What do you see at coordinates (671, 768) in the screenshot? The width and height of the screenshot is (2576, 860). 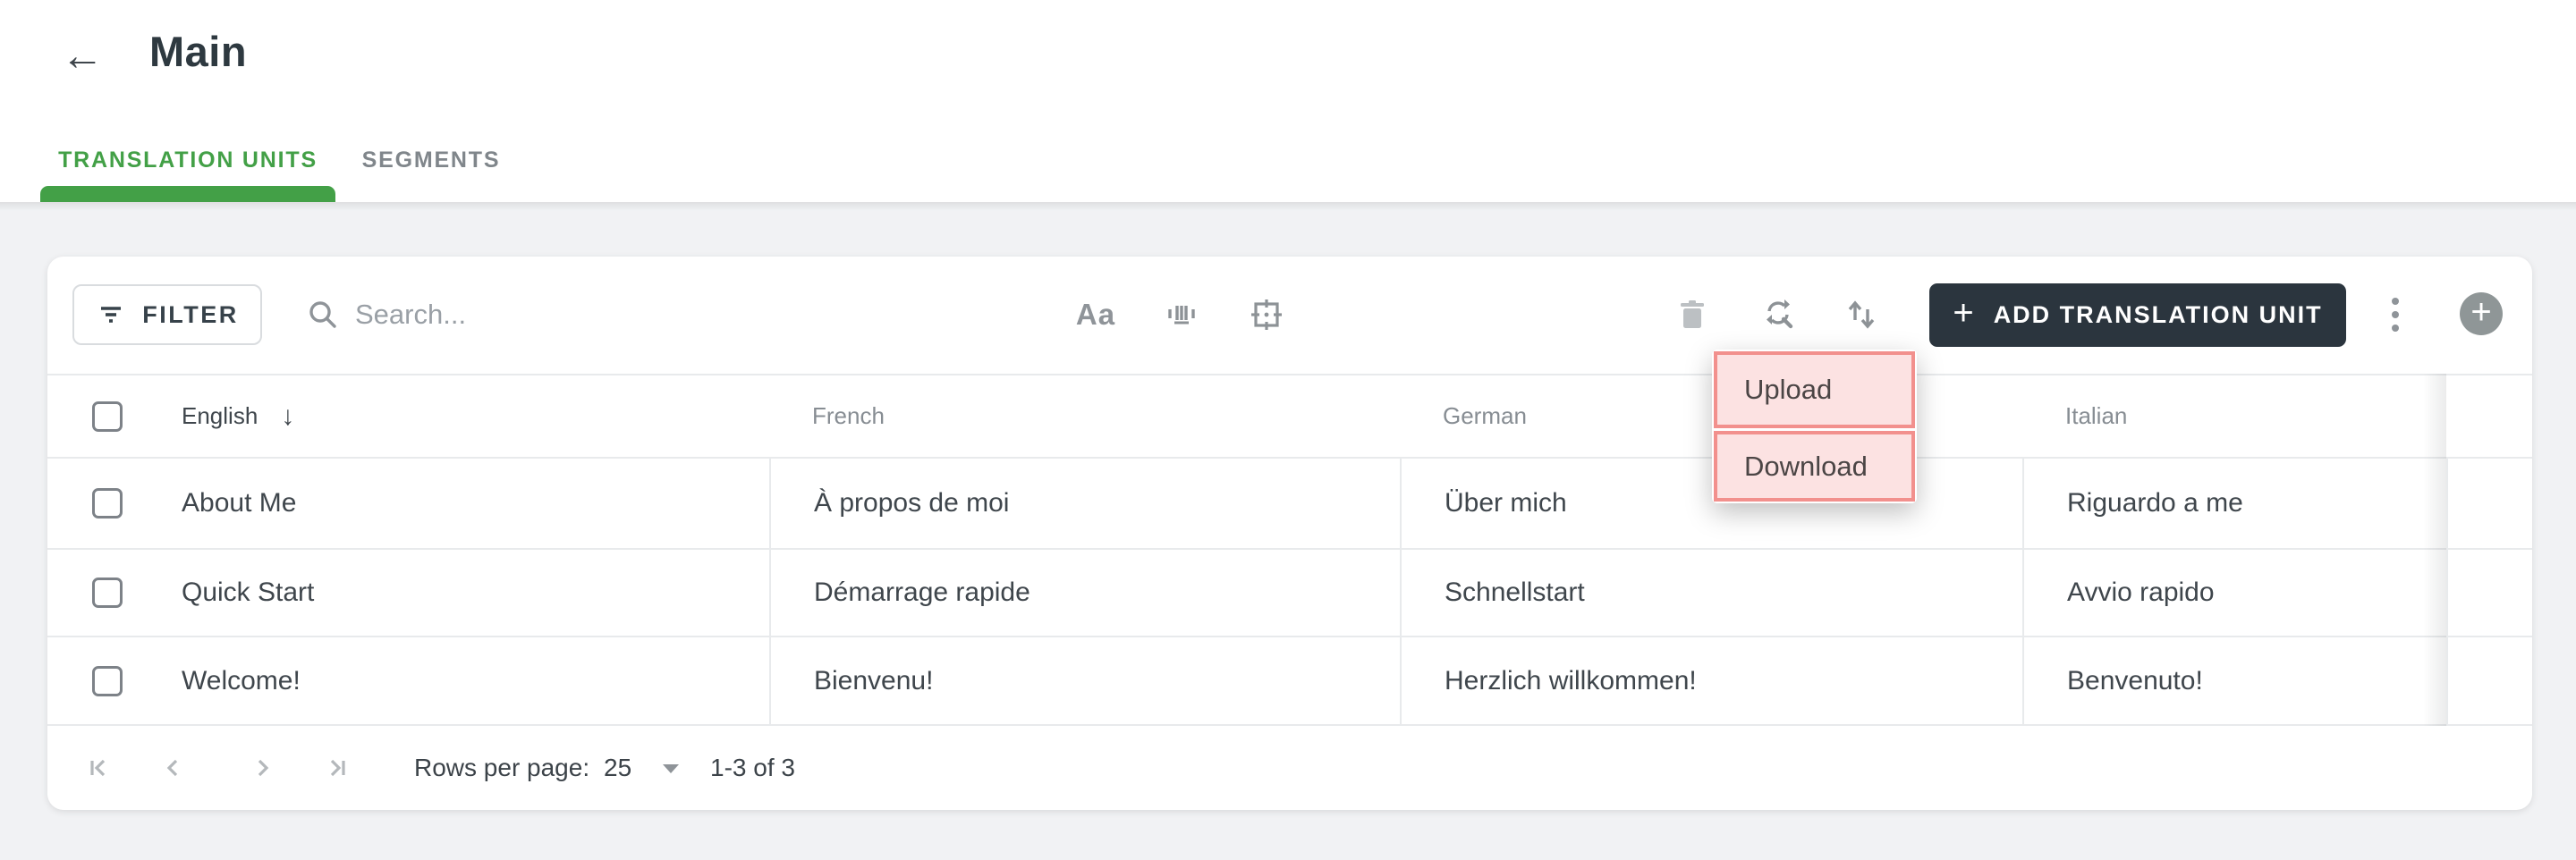 I see `chevron-down-icon` at bounding box center [671, 768].